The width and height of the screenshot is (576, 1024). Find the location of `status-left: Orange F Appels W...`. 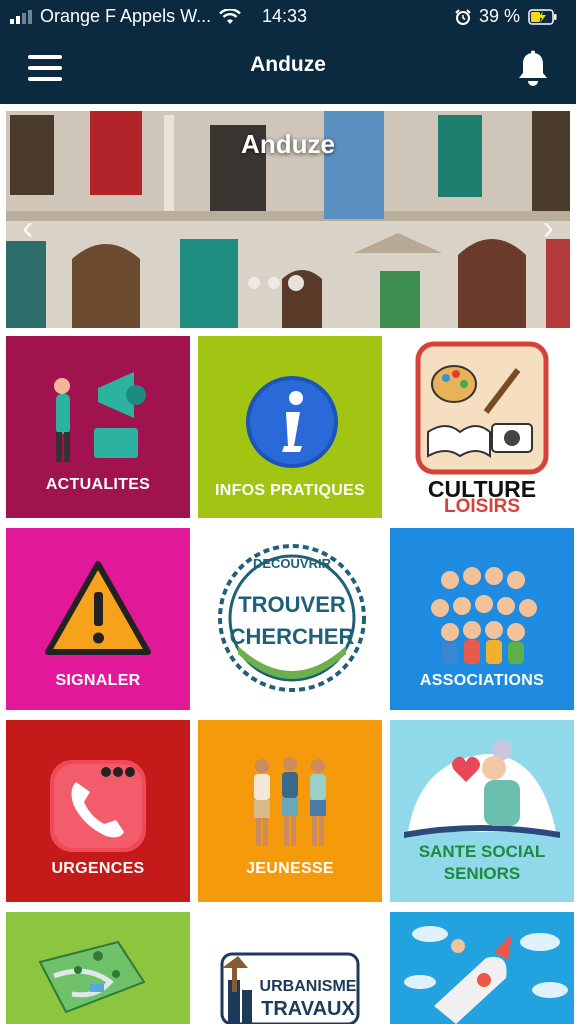

status-left: Orange F Appels W... is located at coordinates (125, 16).